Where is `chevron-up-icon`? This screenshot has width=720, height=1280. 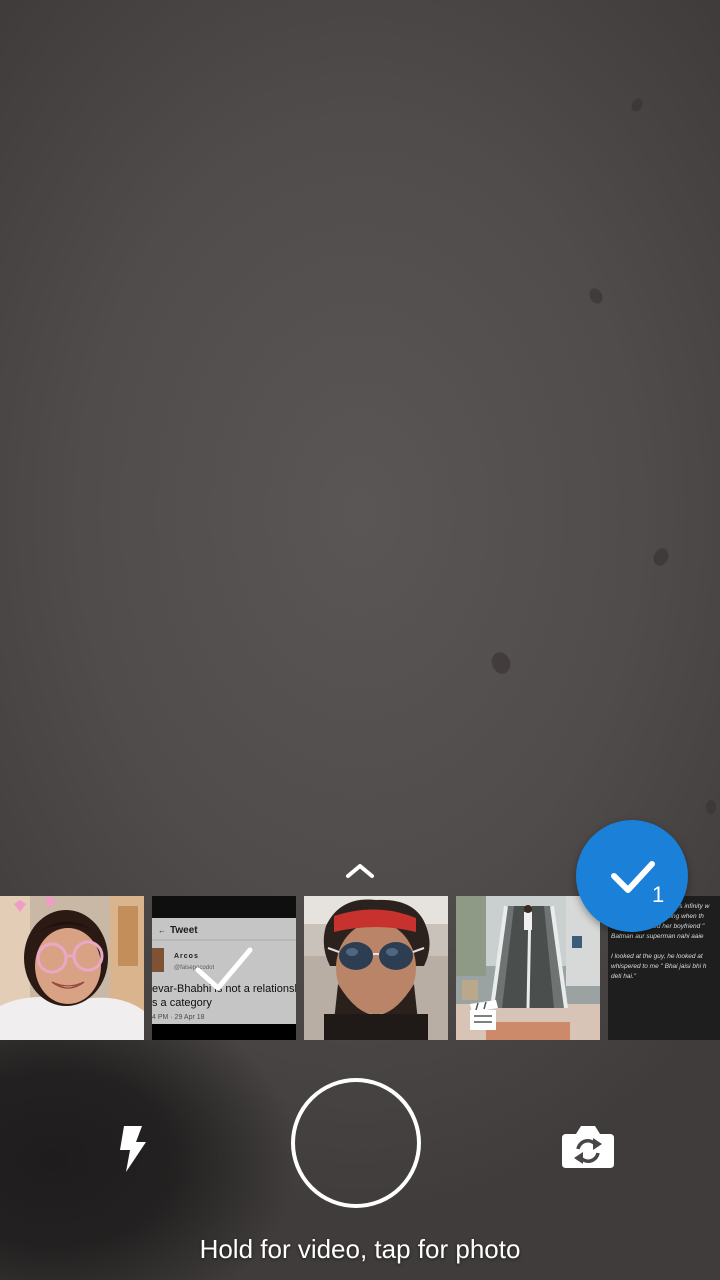 chevron-up-icon is located at coordinates (360, 870).